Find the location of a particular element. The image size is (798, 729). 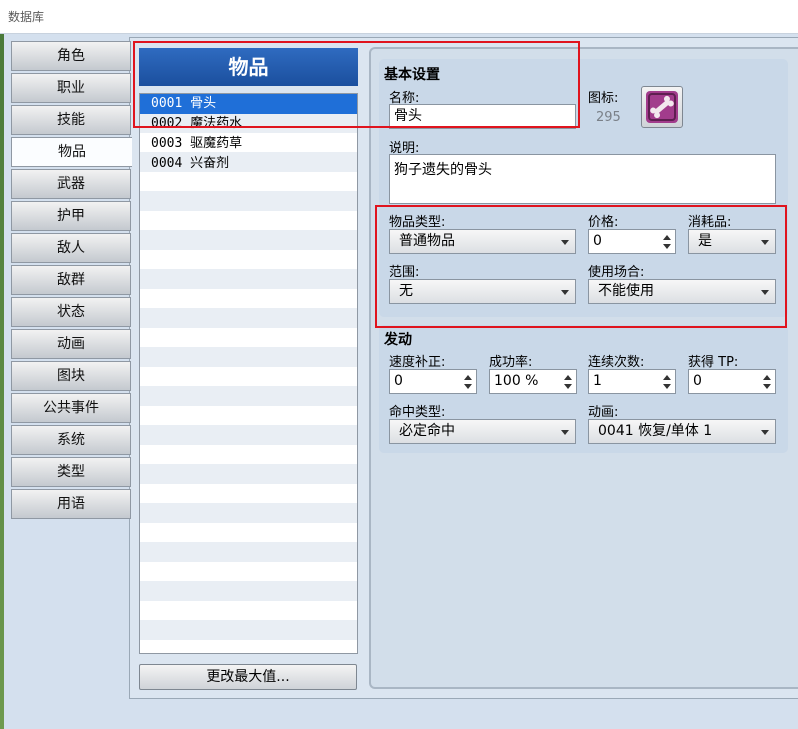

highlight-box-attributes is located at coordinates (581, 266).